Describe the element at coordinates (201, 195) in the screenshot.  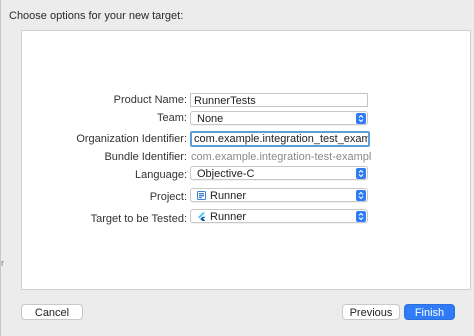
I see `xcode-project-icon` at that location.